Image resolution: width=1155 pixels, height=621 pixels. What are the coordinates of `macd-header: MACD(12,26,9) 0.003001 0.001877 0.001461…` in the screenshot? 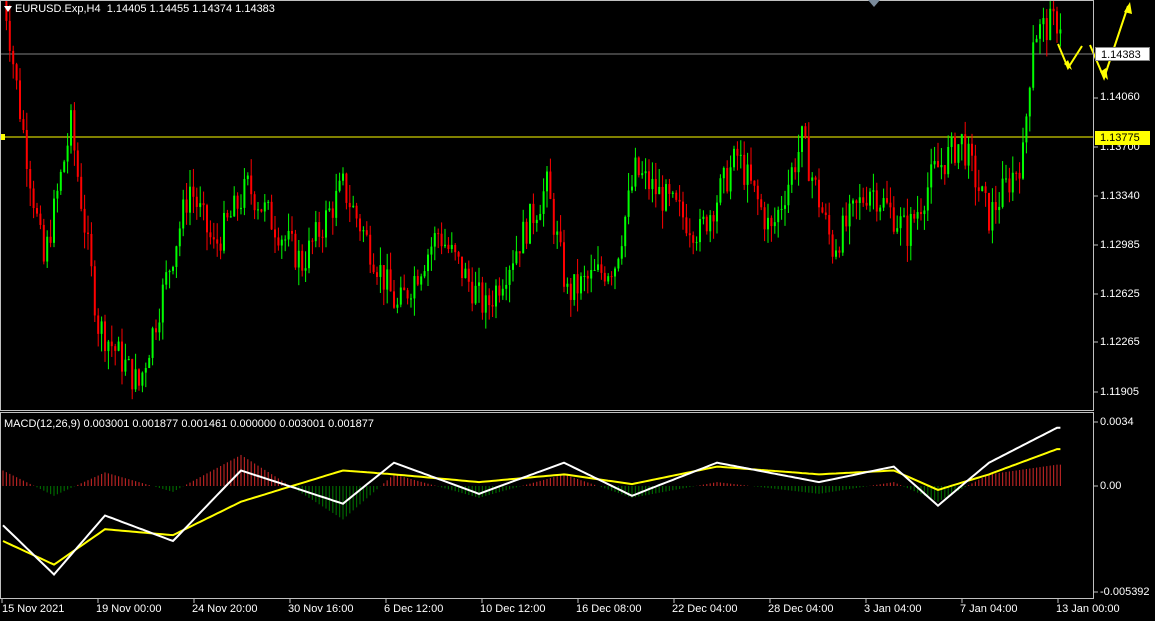 It's located at (189, 424).